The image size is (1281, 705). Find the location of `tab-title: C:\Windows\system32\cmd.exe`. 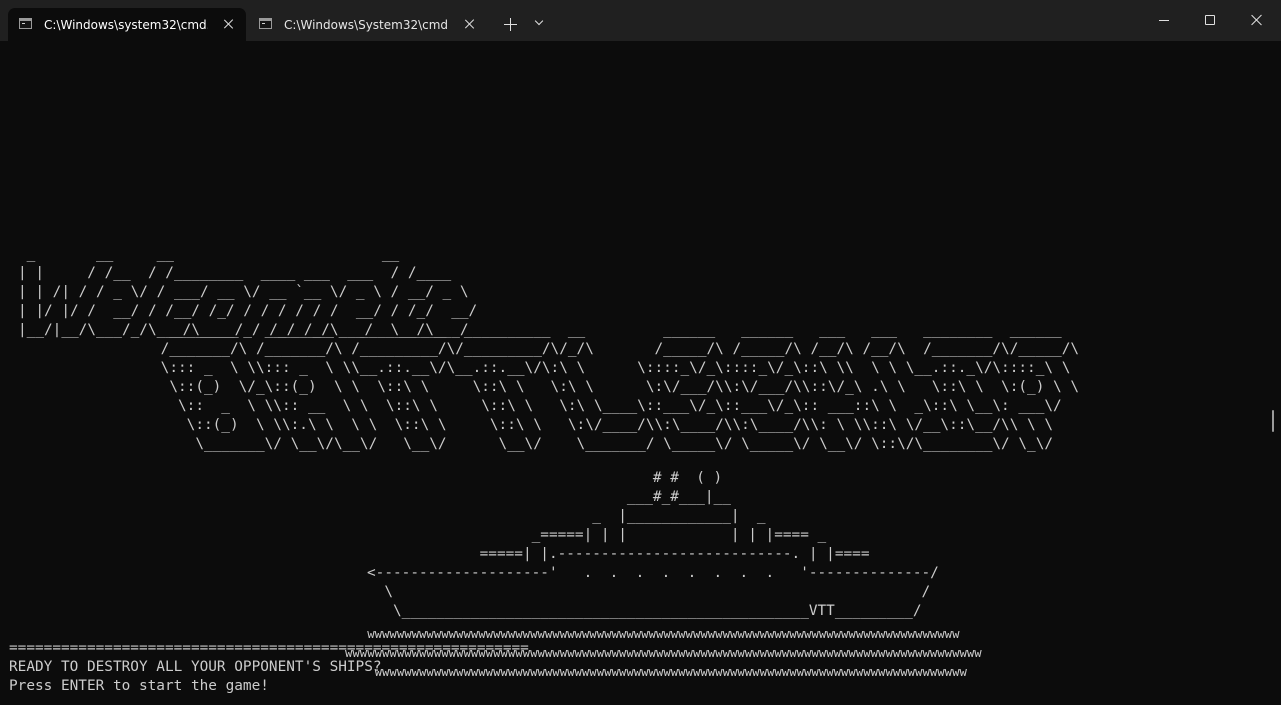

tab-title: C:\Windows\system32\cmd.exe is located at coordinates (126, 25).